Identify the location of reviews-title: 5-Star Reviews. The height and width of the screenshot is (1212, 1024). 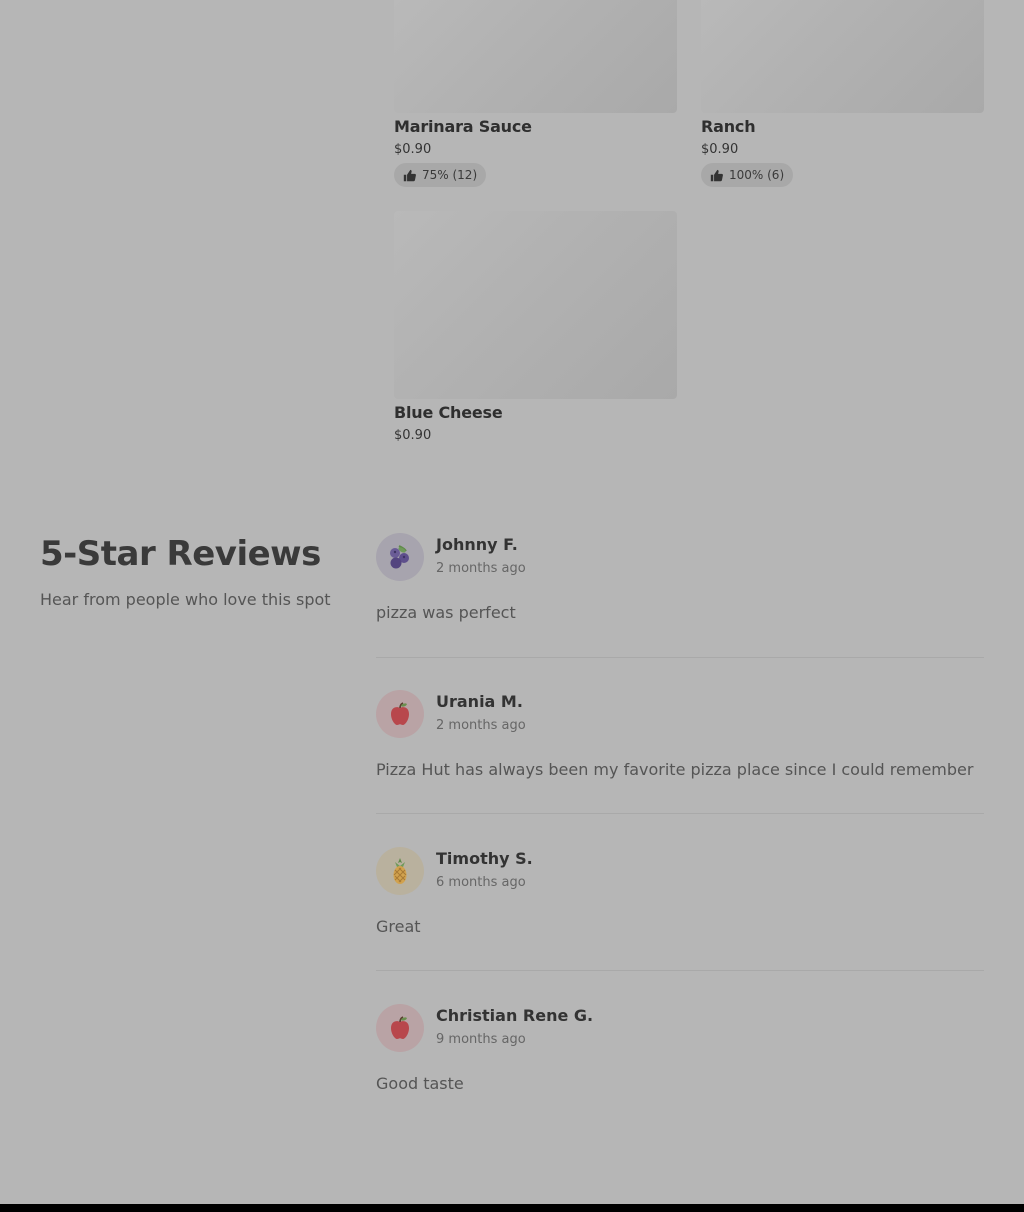
(180, 554).